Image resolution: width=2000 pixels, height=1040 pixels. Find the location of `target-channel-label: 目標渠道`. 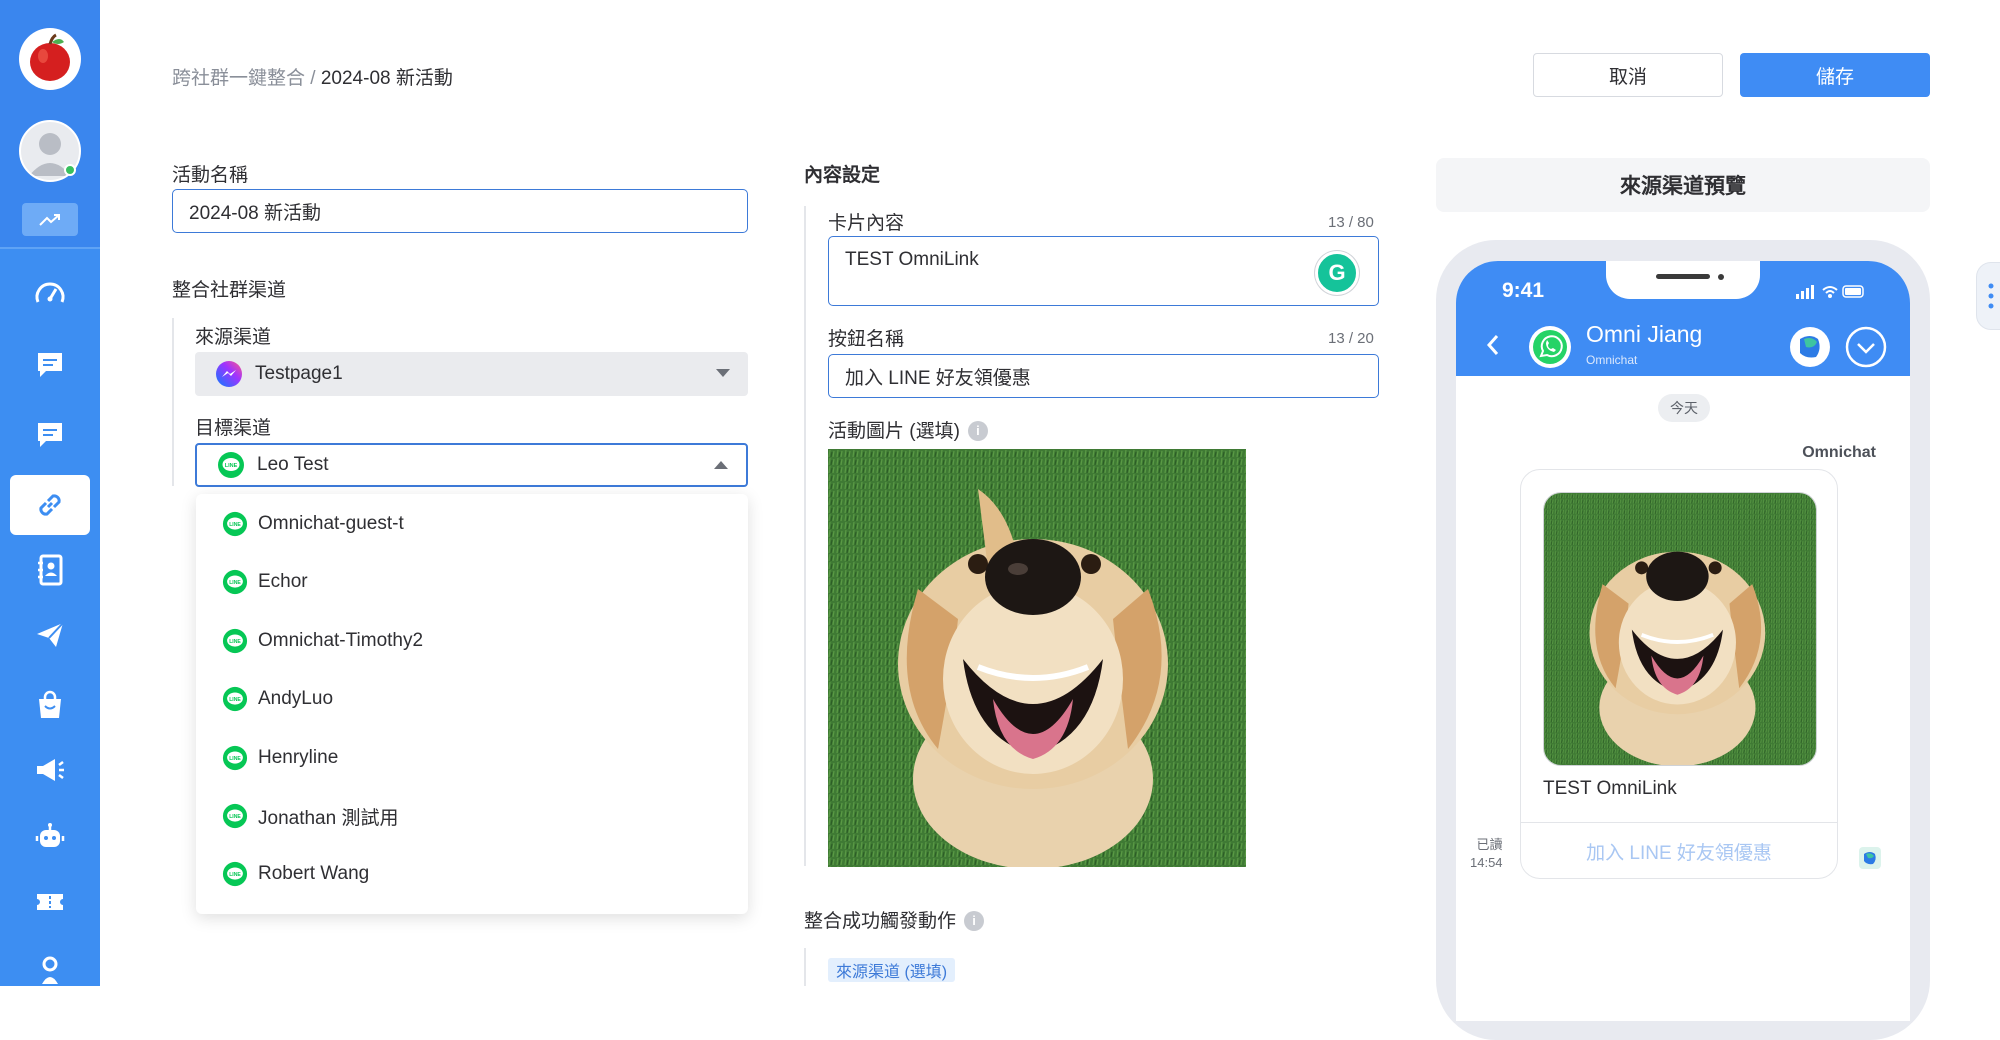

target-channel-label: 目標渠道 is located at coordinates (233, 428).